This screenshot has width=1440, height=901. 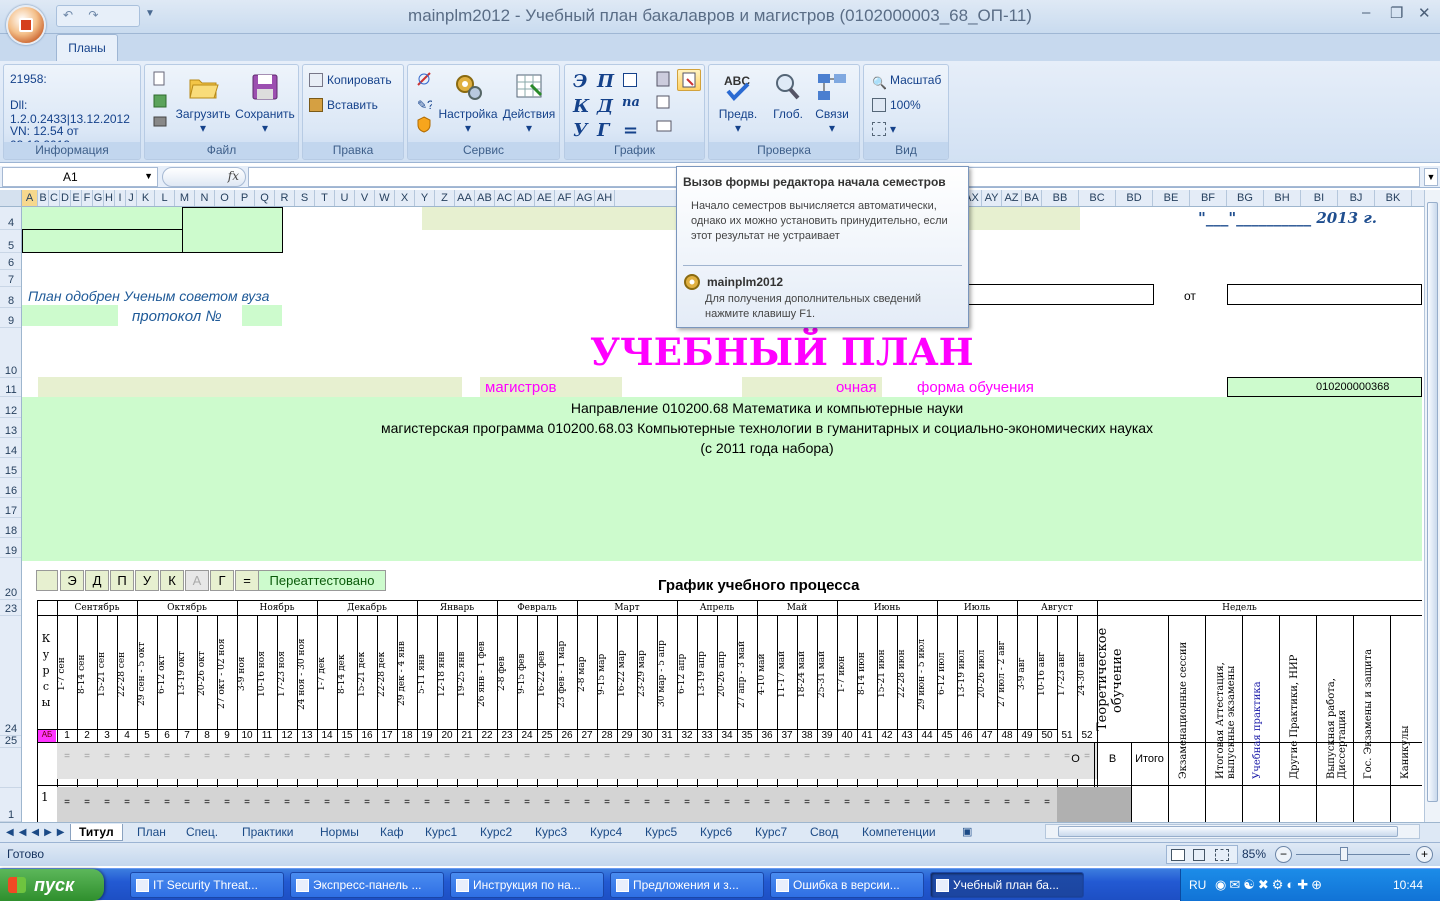 What do you see at coordinates (10, 508) in the screenshot?
I see `row-header: 17` at bounding box center [10, 508].